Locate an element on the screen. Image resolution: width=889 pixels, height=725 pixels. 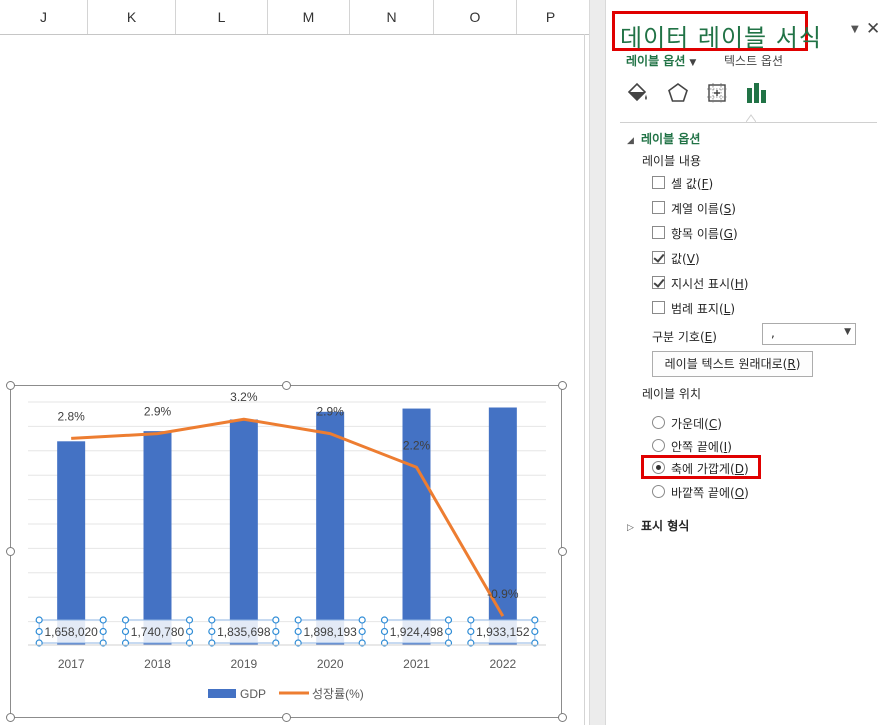
effects-pentagon-icon is located at coordinates (678, 93).